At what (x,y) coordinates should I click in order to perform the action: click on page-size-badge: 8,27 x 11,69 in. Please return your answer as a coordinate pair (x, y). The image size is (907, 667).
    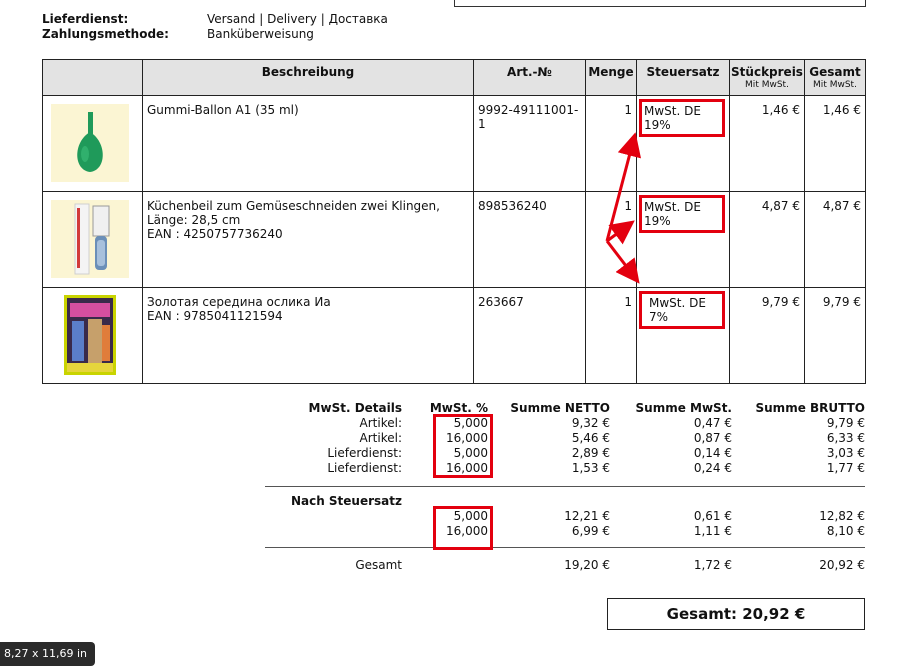
    Looking at the image, I should click on (48, 654).